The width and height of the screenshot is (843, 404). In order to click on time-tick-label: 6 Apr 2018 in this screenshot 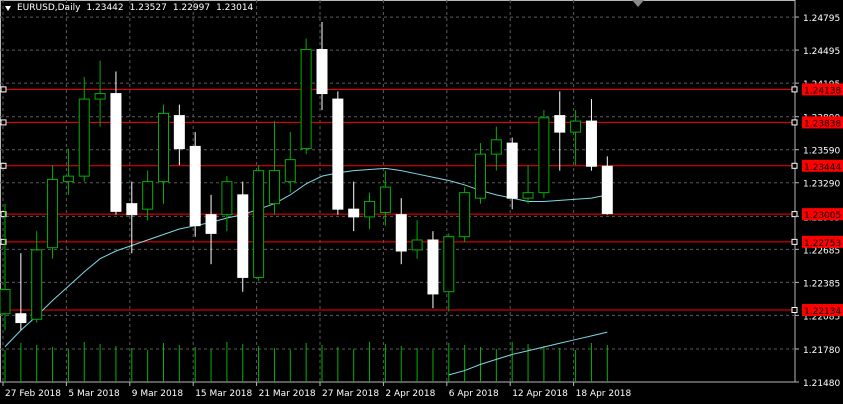, I will do `click(474, 394)`.